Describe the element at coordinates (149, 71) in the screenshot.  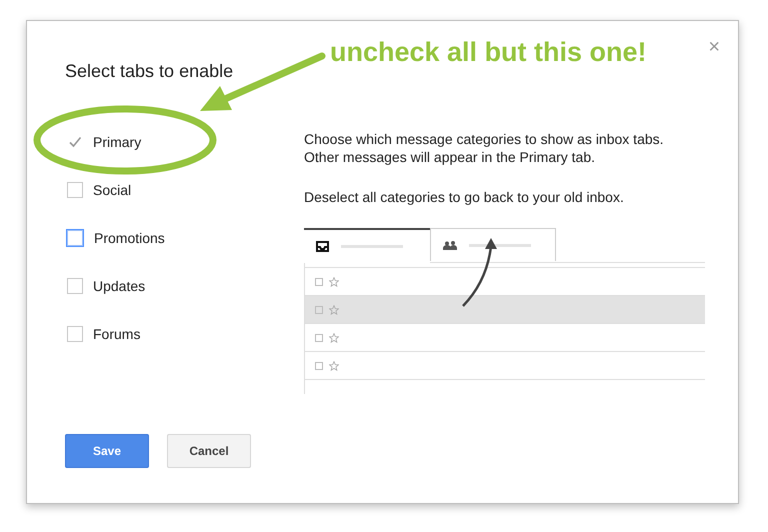
I see `dialog-title: Select tabs to enable` at that location.